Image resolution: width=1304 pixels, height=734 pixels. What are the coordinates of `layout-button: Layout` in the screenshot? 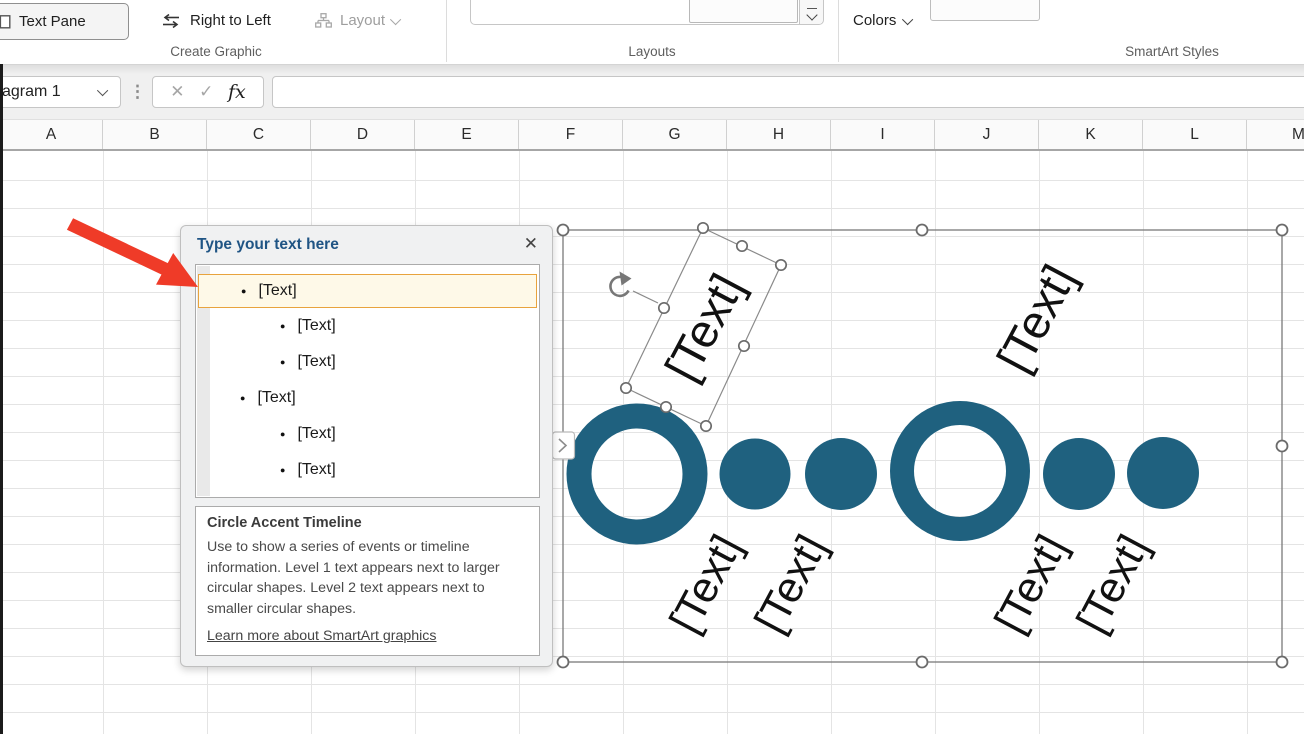 It's located at (358, 20).